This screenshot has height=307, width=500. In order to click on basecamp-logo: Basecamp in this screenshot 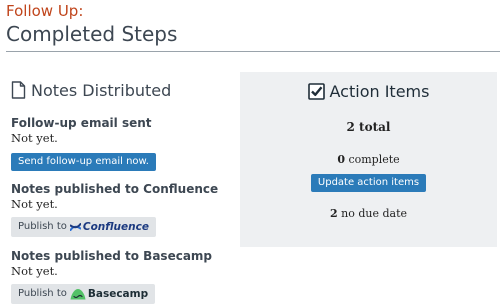, I will do `click(109, 294)`.